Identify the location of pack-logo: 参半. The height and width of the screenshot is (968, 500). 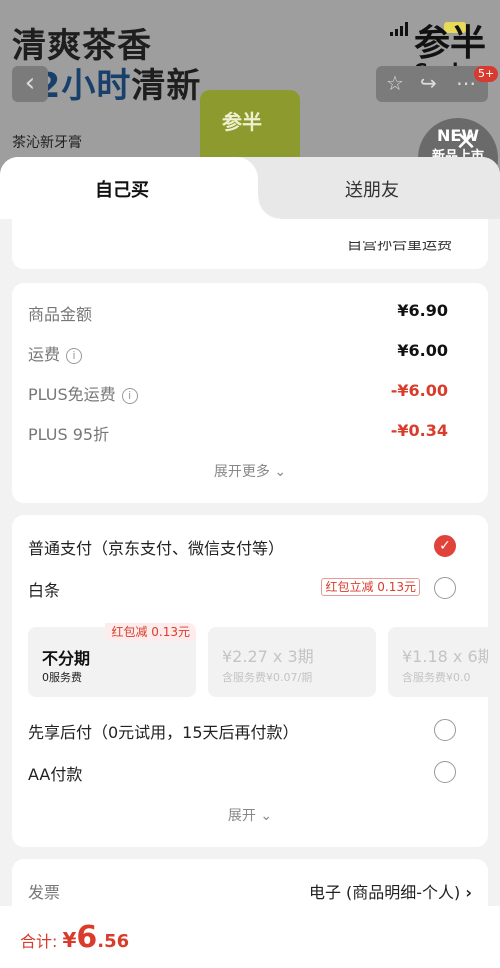
(242, 122).